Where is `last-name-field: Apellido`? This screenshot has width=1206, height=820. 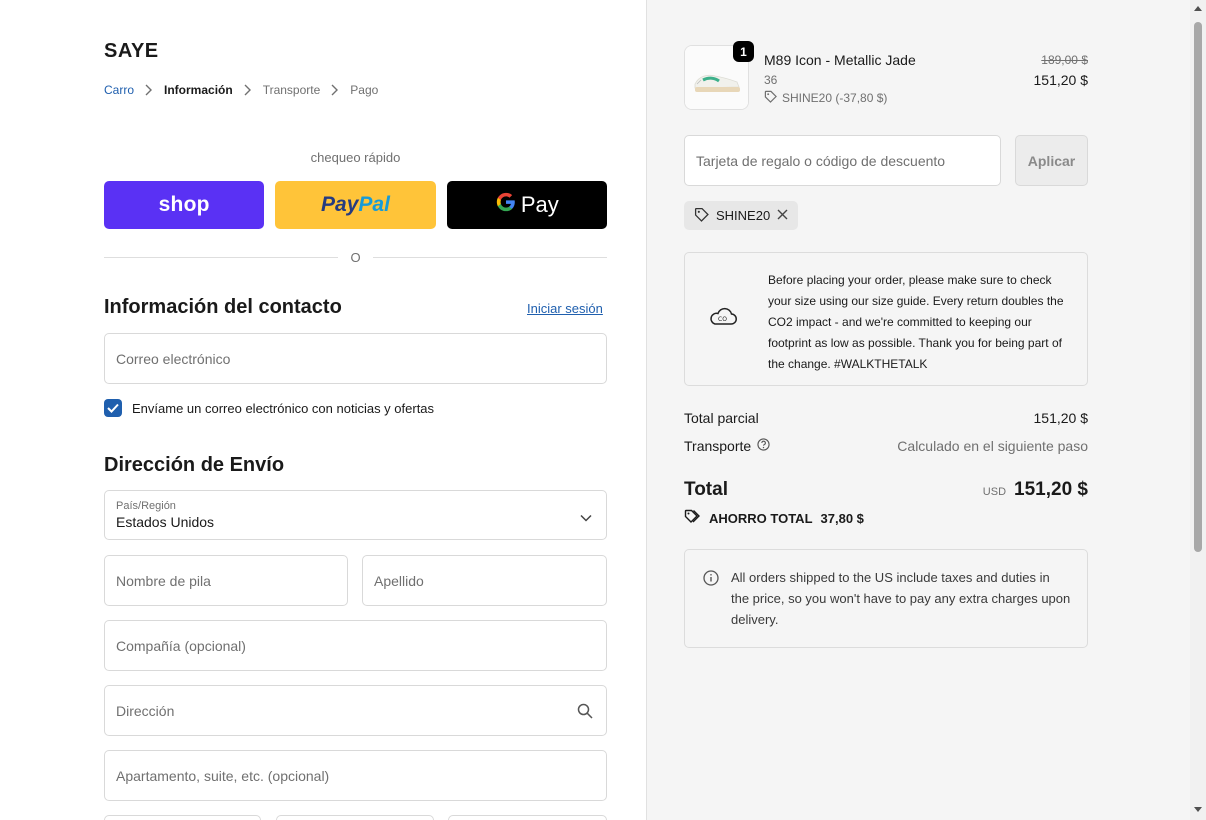 last-name-field: Apellido is located at coordinates (484, 580).